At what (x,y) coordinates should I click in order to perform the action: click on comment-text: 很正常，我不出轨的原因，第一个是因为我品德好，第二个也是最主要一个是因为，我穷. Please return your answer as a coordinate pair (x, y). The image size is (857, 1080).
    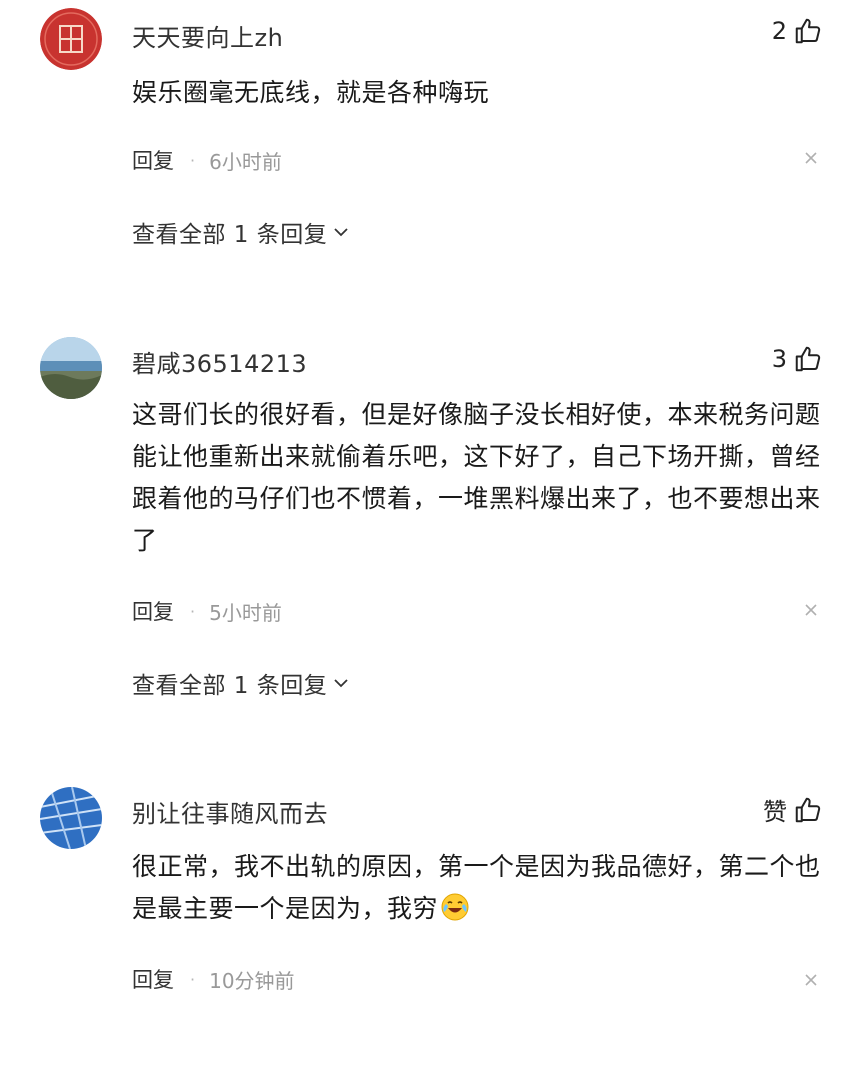
    Looking at the image, I should click on (477, 888).